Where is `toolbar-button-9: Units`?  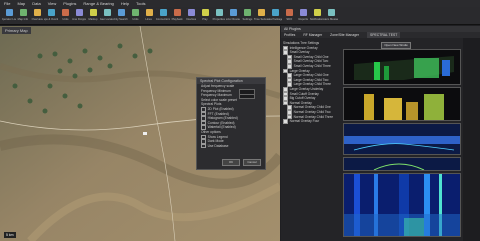 toolbar-button-9: Units is located at coordinates (135, 16).